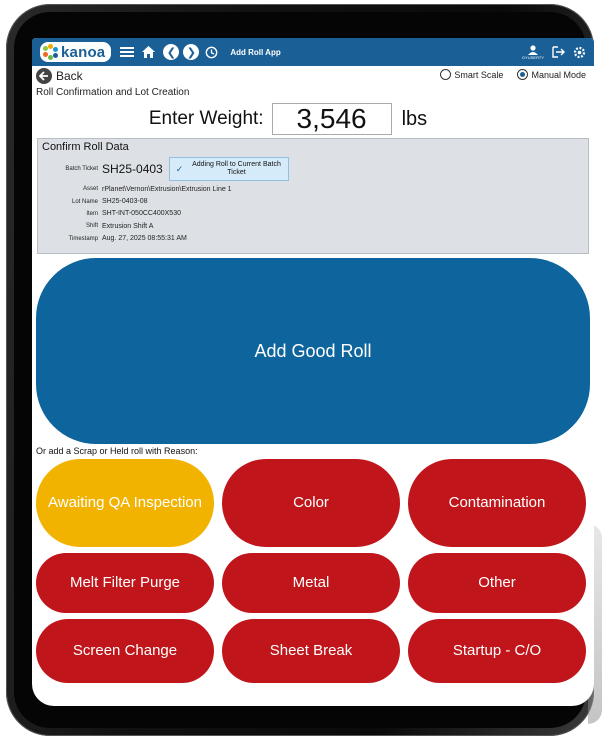  I want to click on batch-ticket-value: SH25-0403, so click(132, 169).